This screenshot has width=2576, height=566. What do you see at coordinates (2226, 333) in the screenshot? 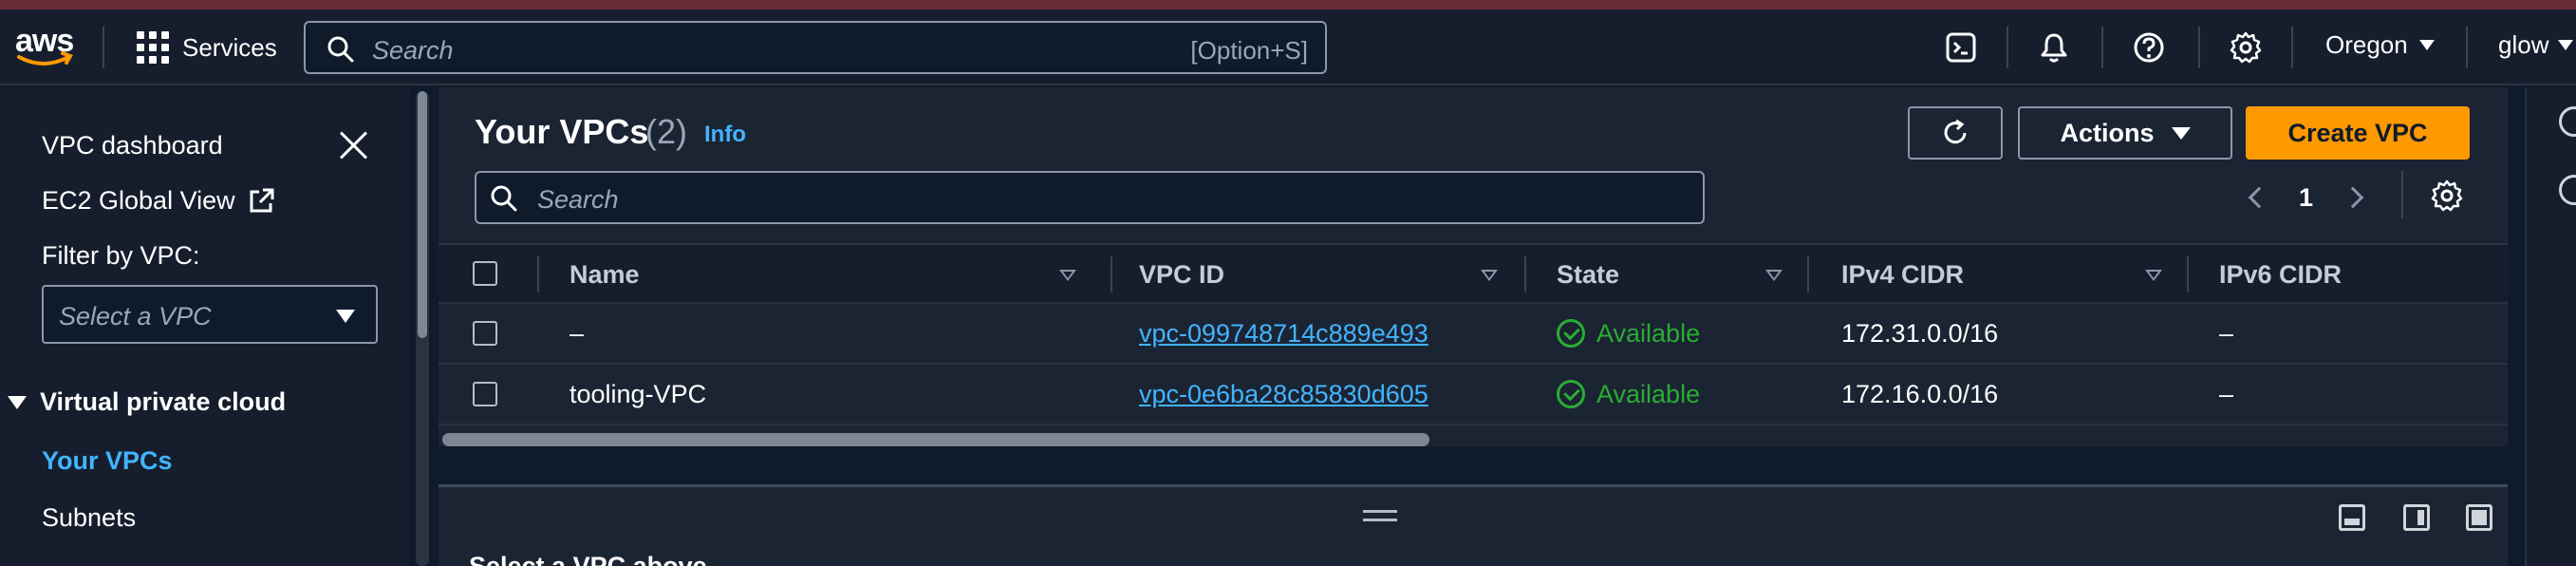
I see `cell-ipv6-cidr: –` at bounding box center [2226, 333].